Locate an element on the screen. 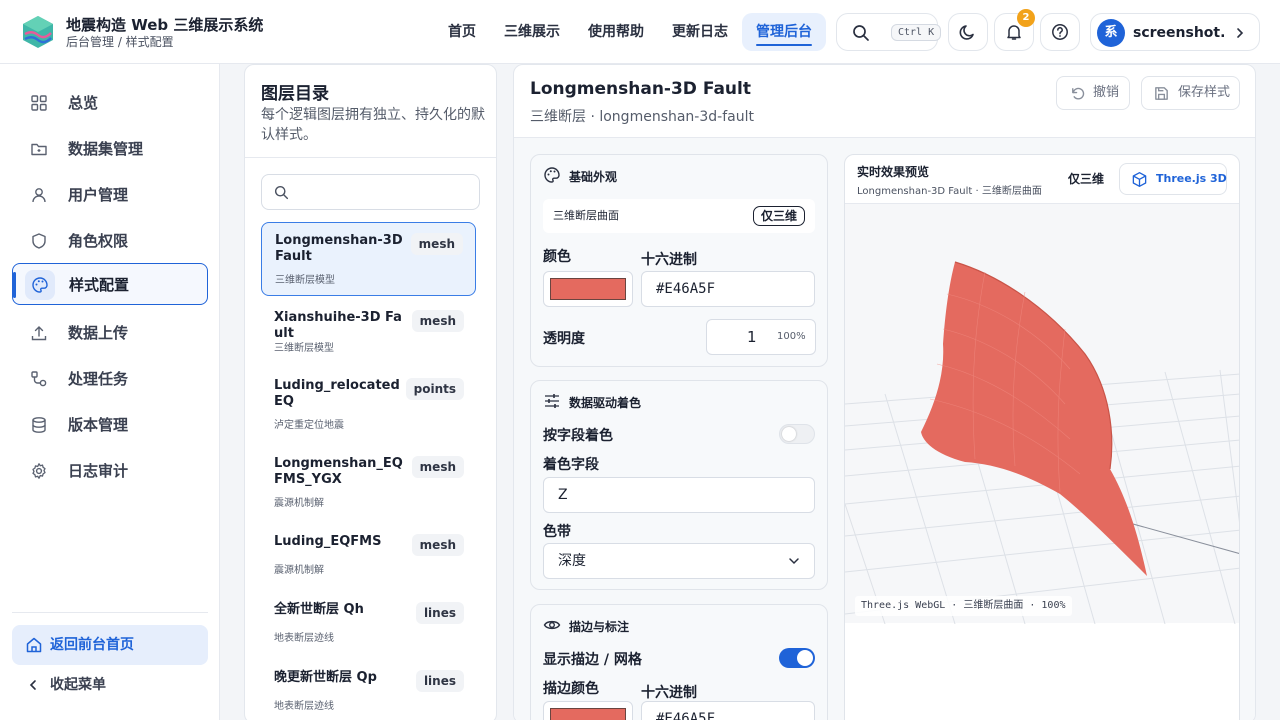  preview-3d-only-tag: 仅三维 is located at coordinates (1086, 179).